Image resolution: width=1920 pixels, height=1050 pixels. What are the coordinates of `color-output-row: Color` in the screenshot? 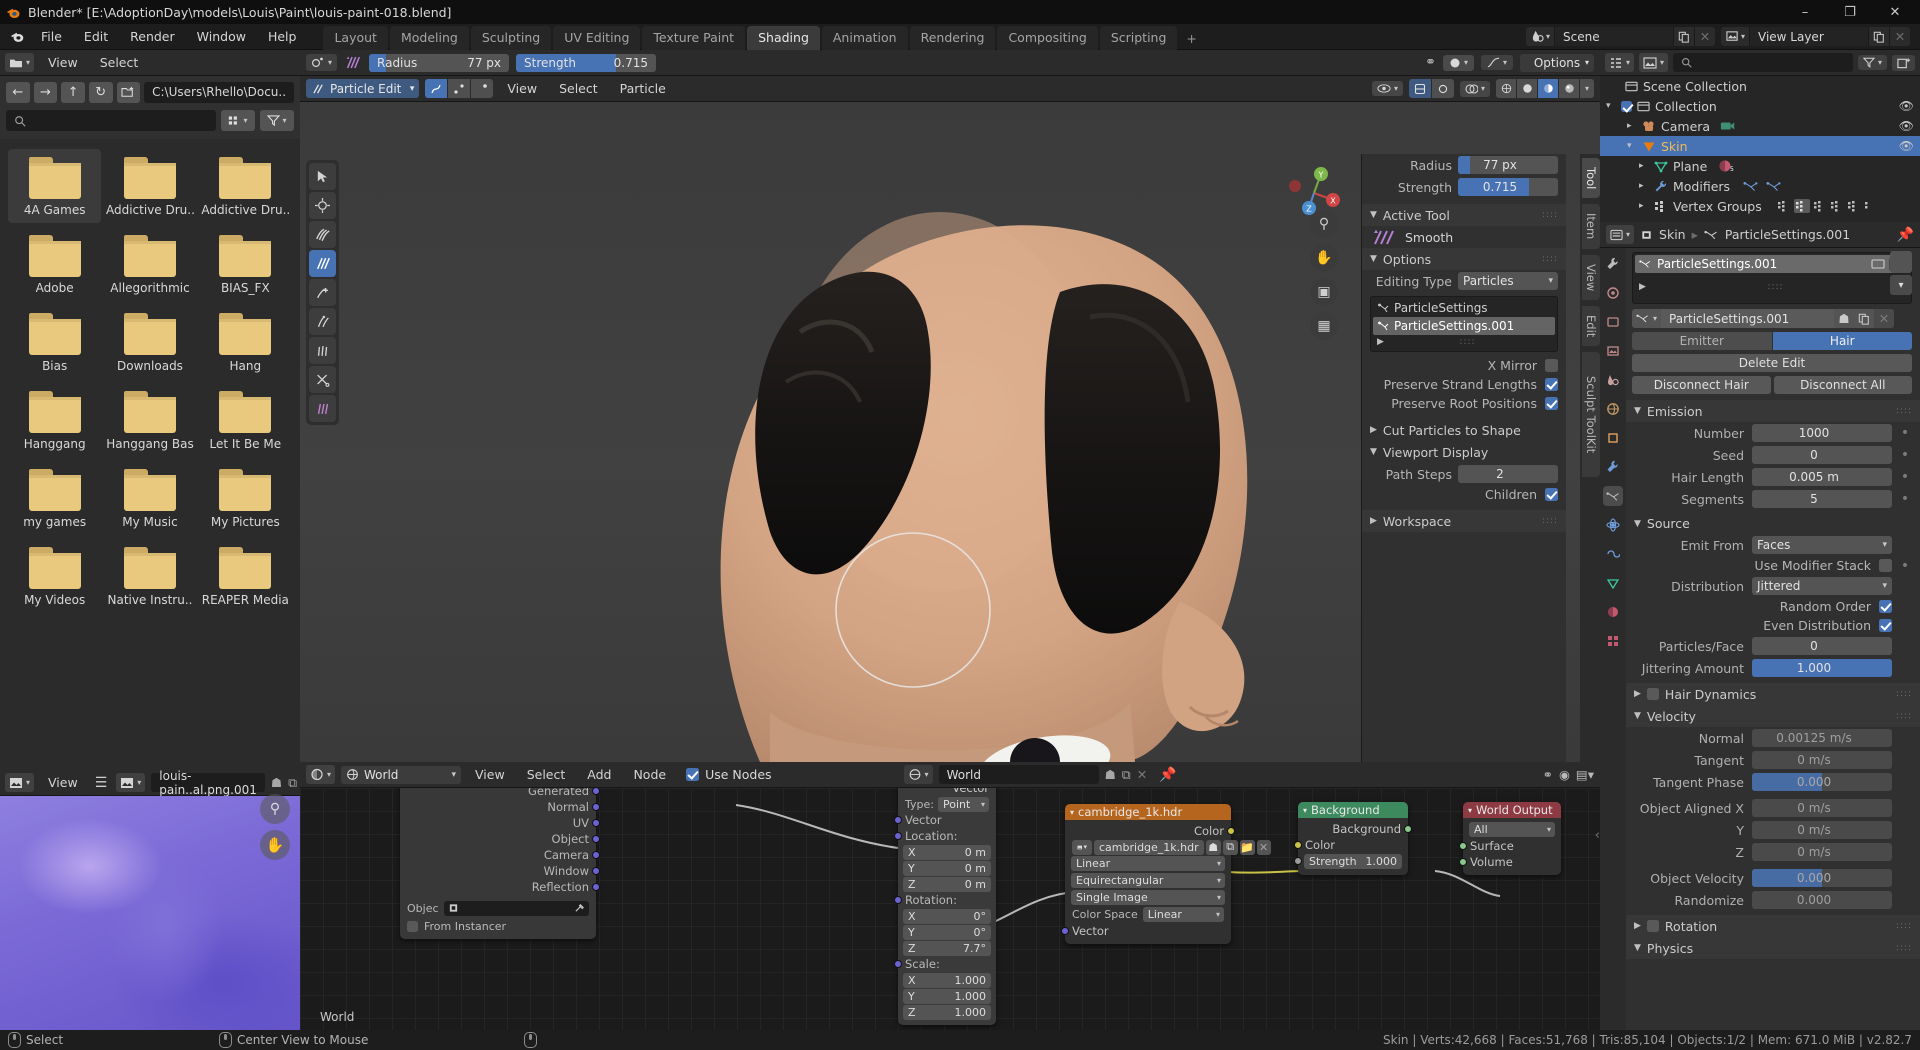 It's located at (1150, 831).